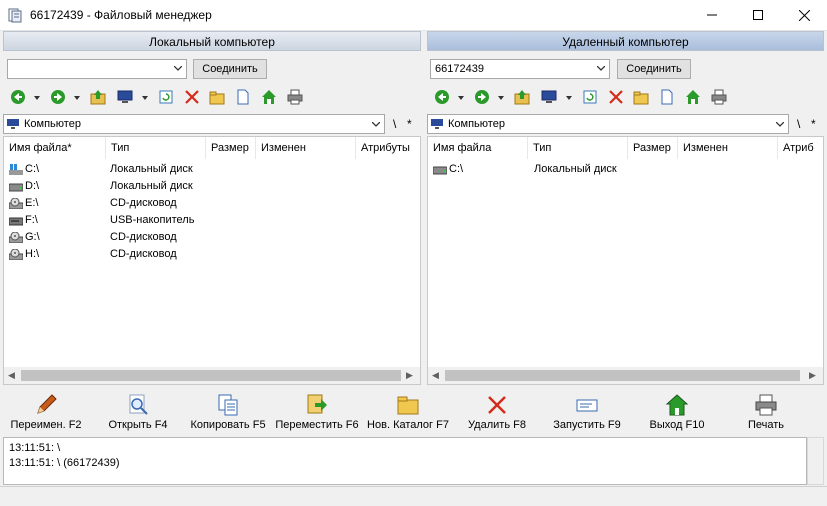 The image size is (827, 506). Describe the element at coordinates (121, 15) in the screenshot. I see `window-title: 66172439 - Файловый менеджер` at that location.